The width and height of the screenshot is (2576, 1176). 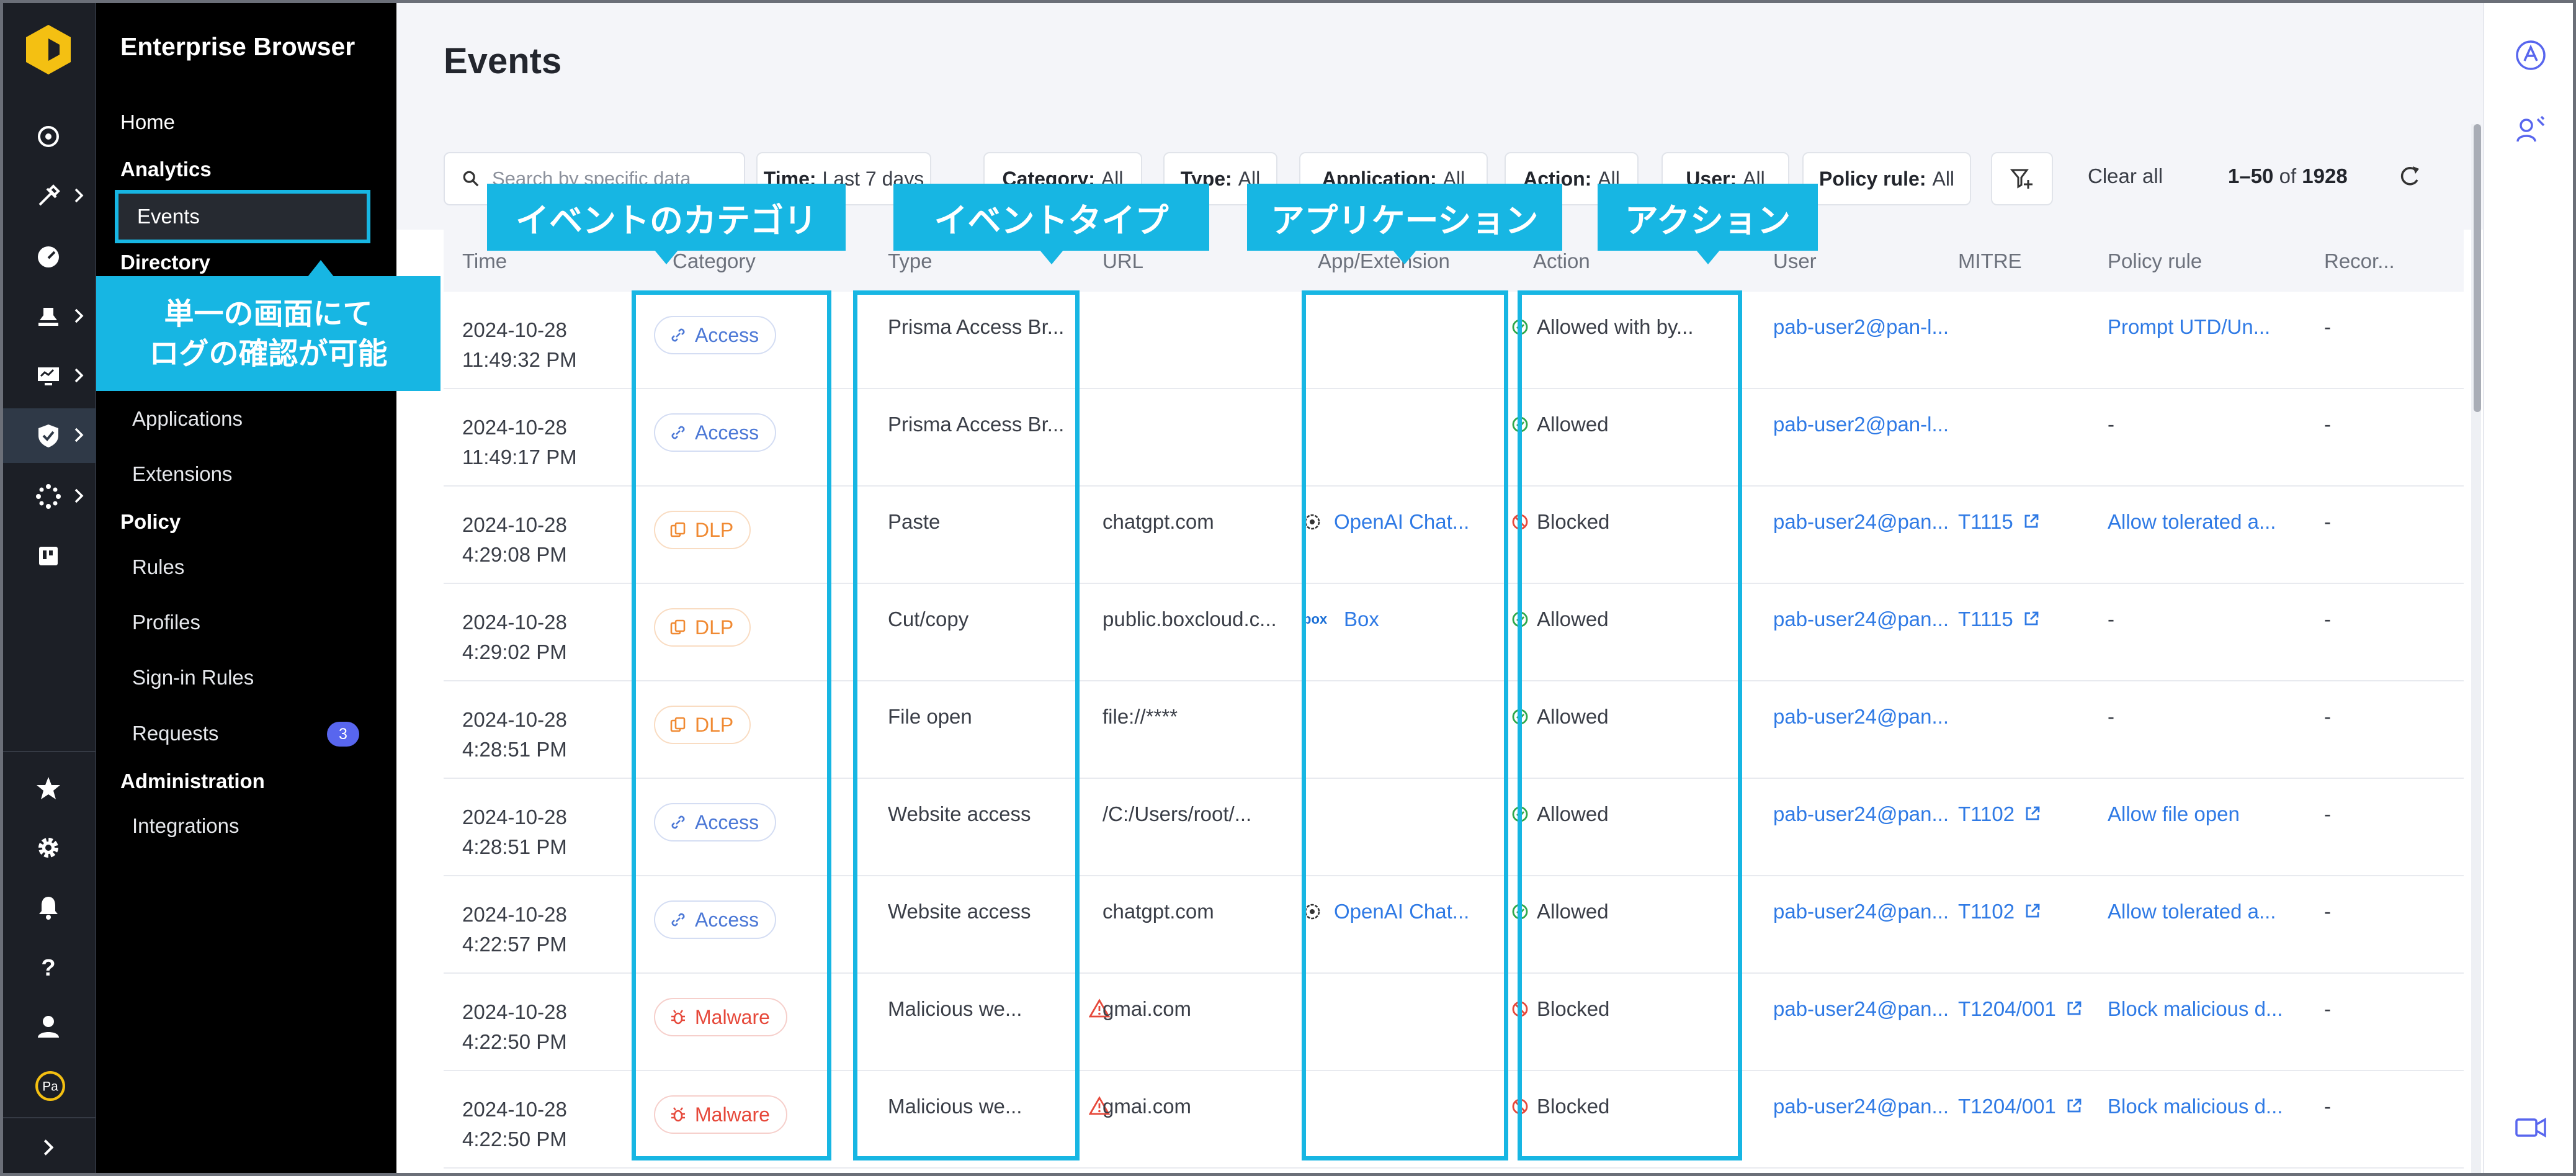 I want to click on clear-all-button: Clear all, so click(x=2125, y=176).